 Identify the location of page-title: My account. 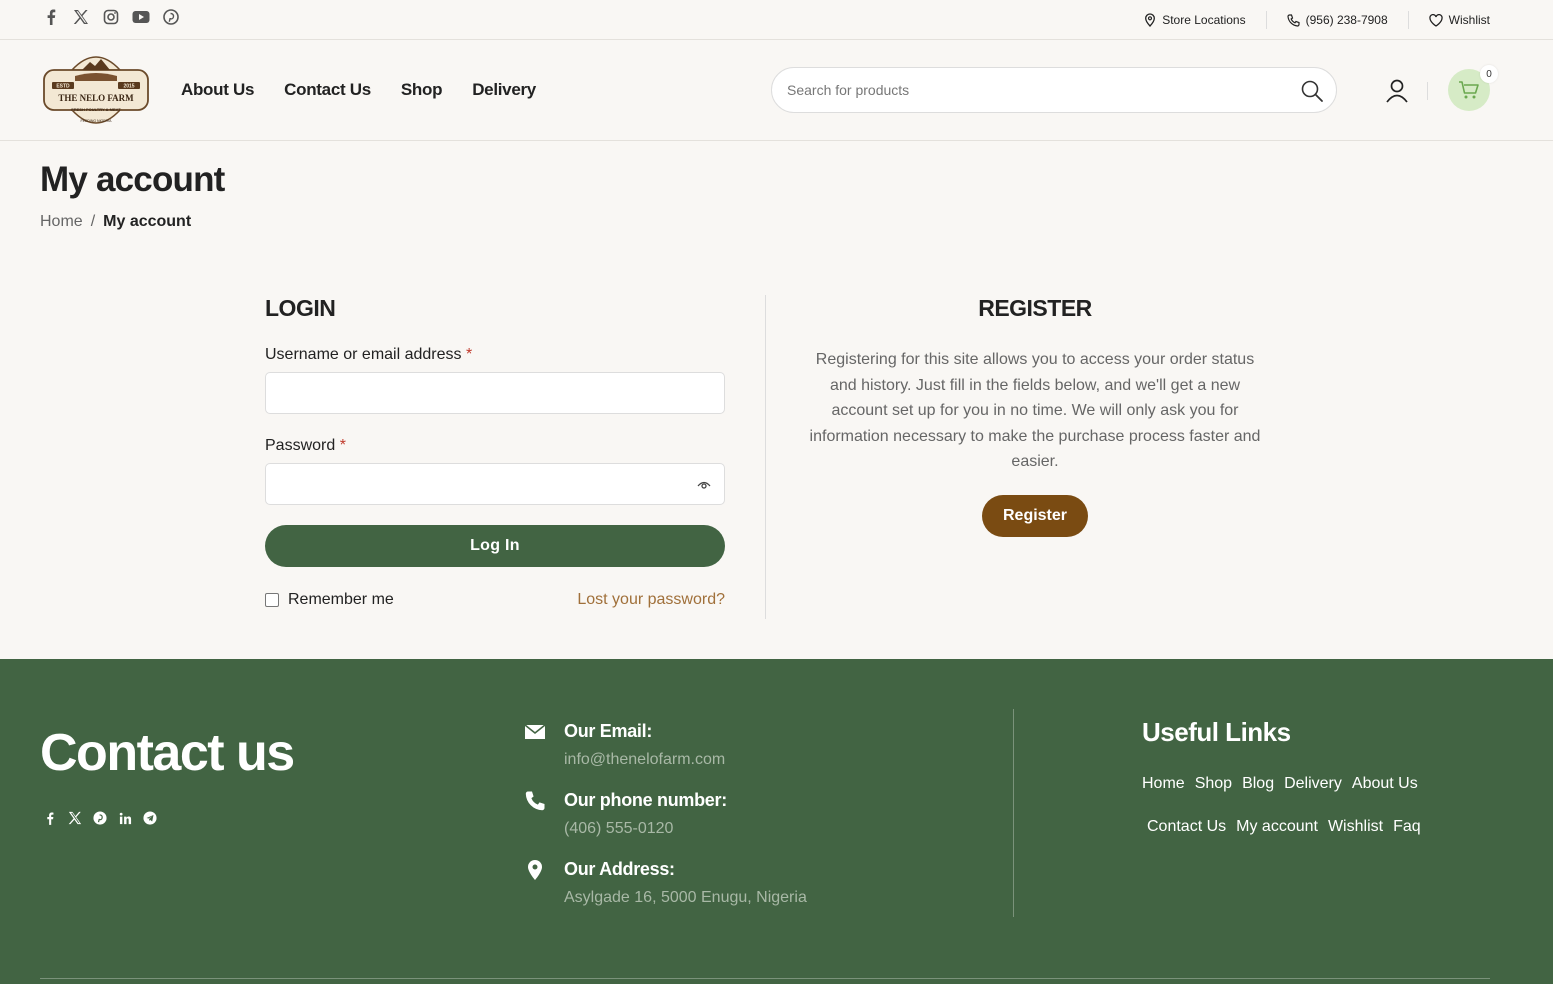
(132, 179).